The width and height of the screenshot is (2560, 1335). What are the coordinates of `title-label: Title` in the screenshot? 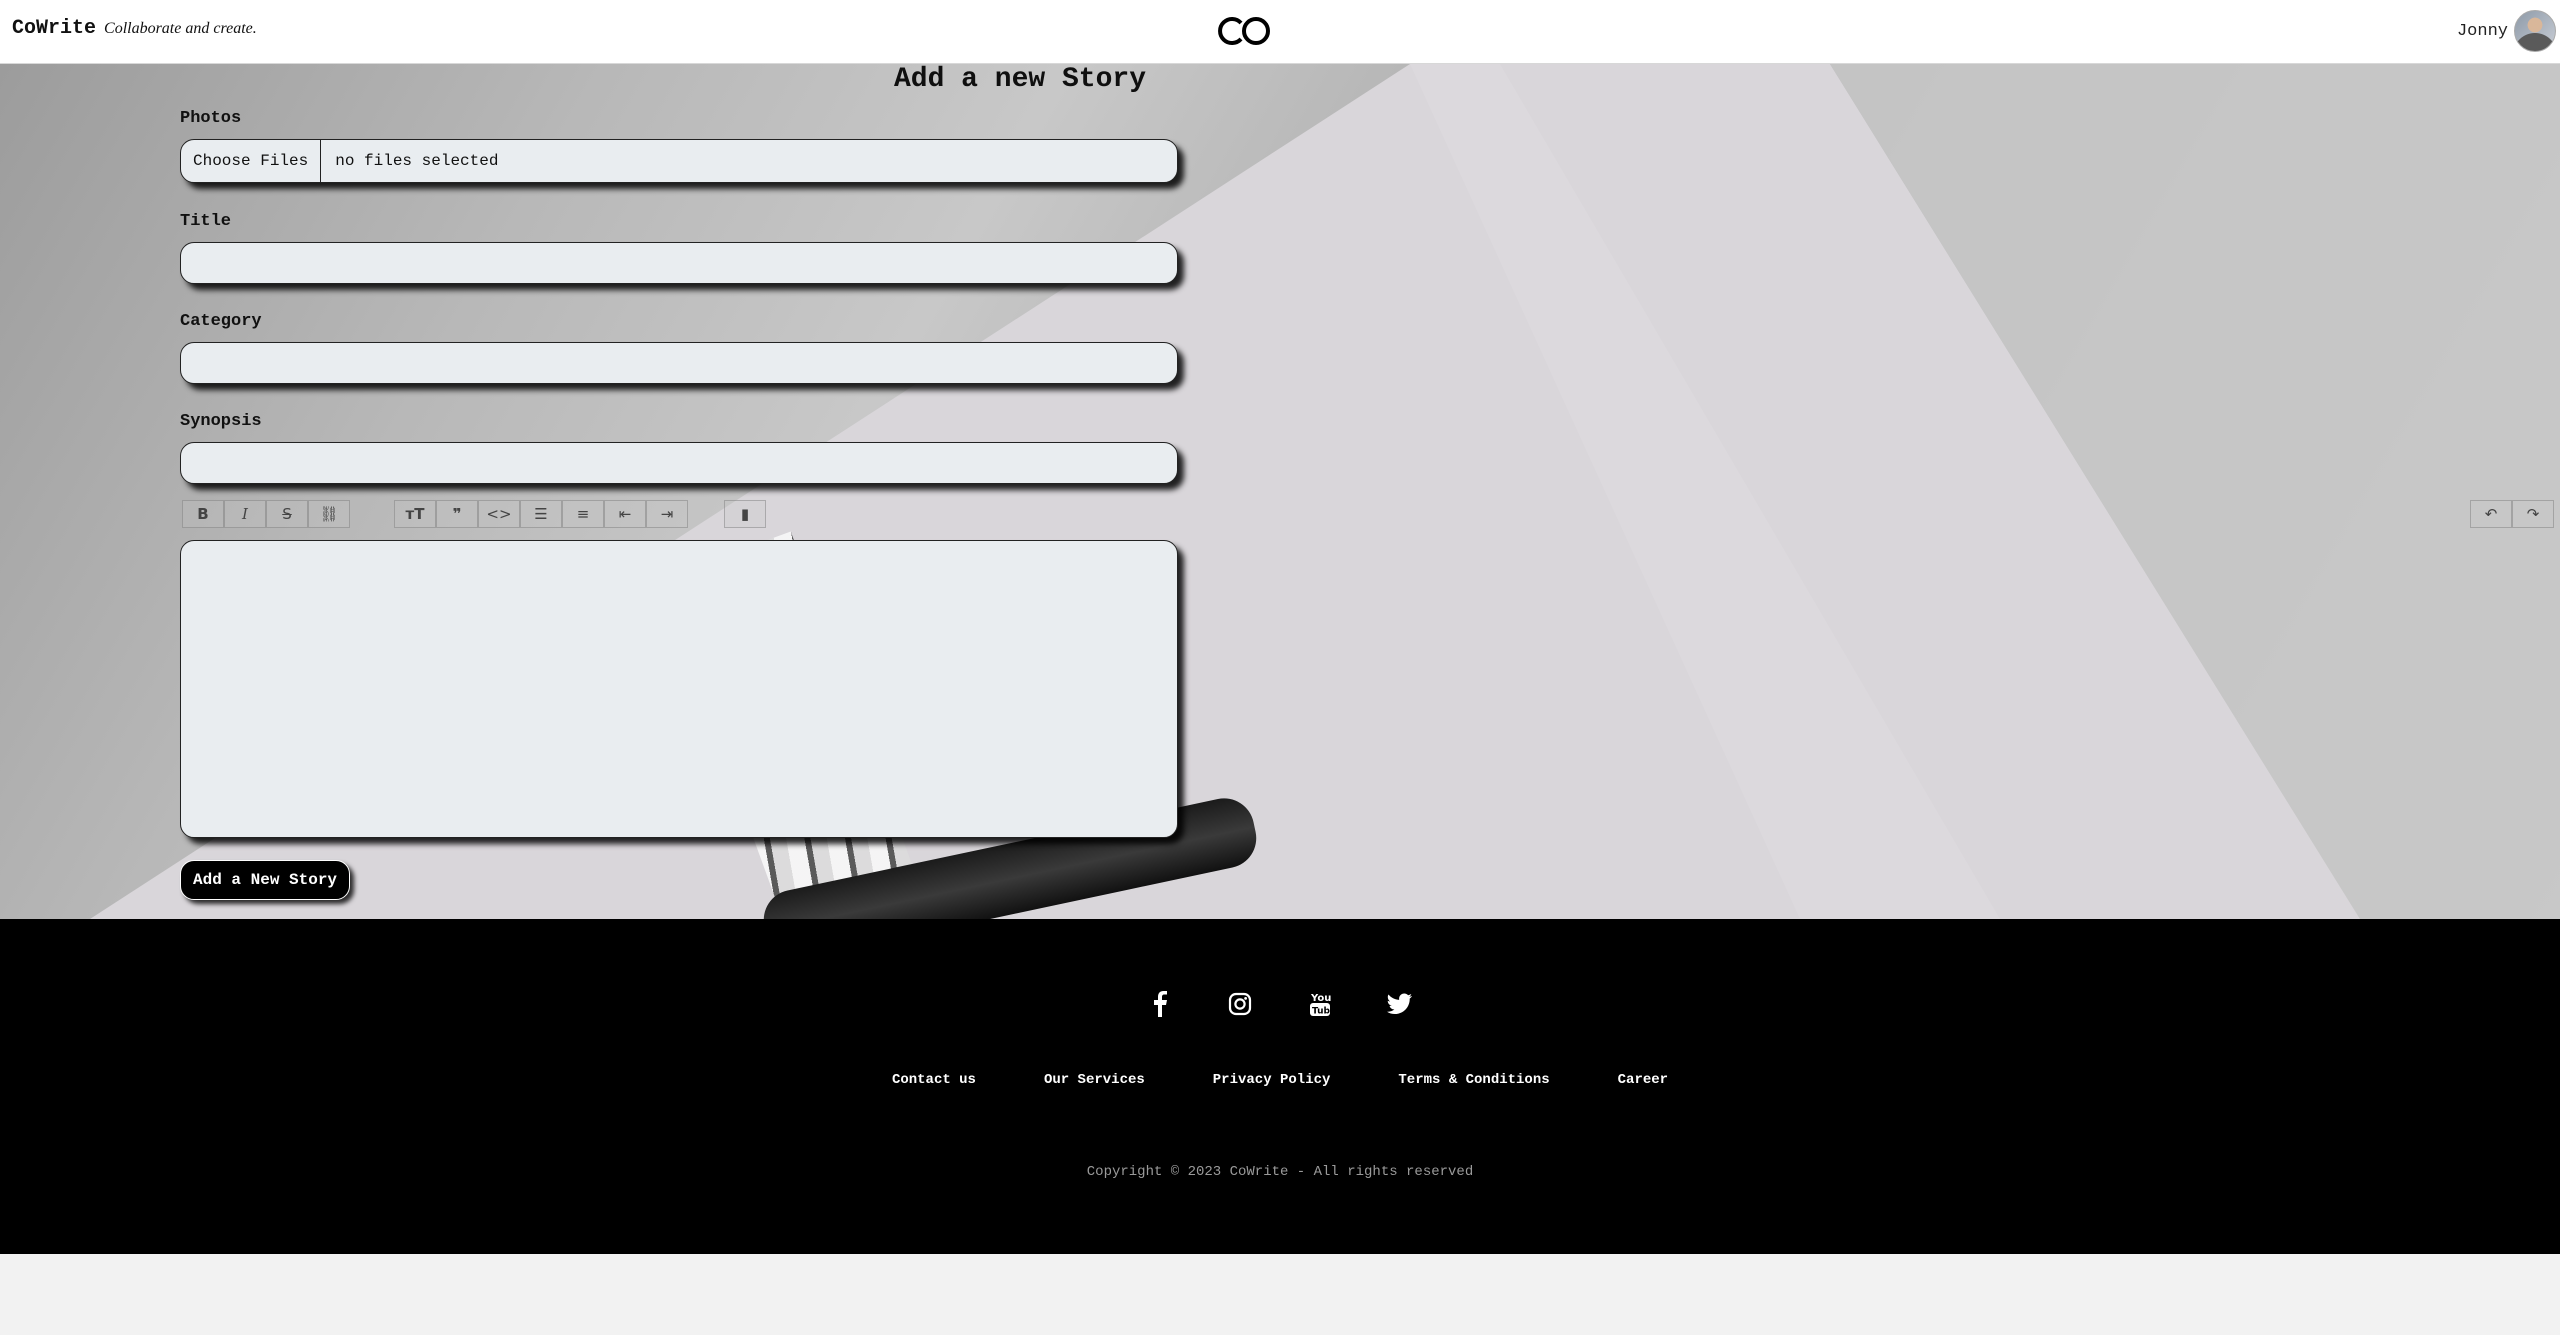 It's located at (206, 221).